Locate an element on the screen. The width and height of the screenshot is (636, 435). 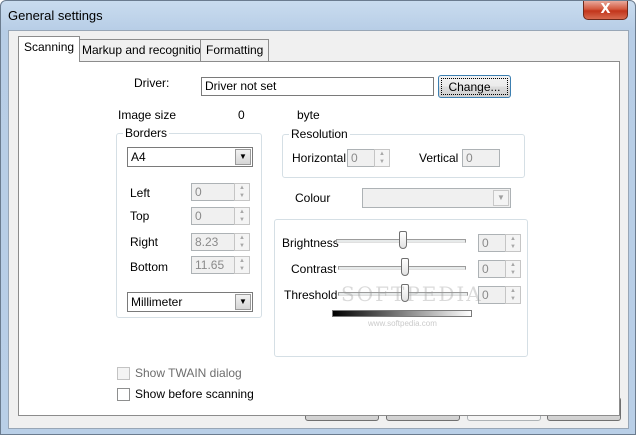
brightness-value: 0 is located at coordinates (492, 243).